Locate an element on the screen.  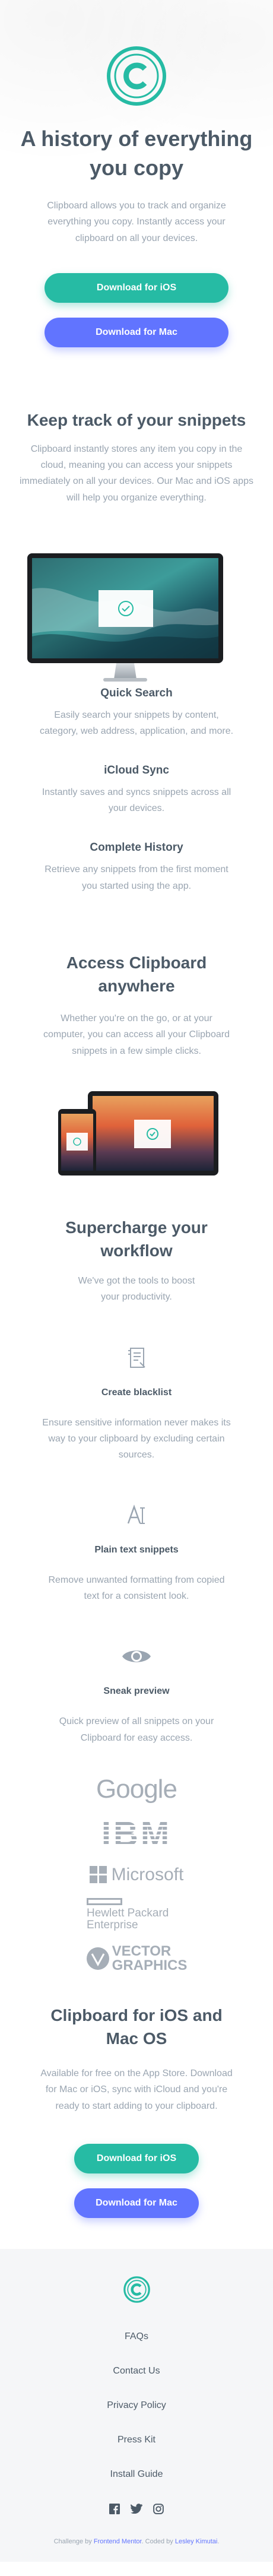
ibm-logo: IBM is located at coordinates (136, 1835).